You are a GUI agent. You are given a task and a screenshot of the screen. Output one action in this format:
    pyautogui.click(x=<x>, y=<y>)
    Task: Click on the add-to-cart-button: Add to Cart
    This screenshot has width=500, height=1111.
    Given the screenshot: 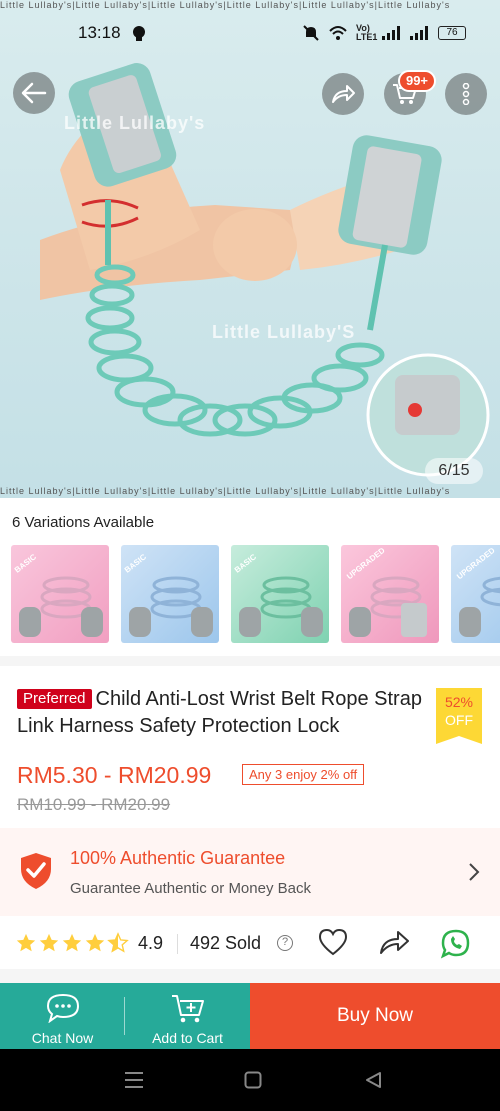 What is the action you would take?
    pyautogui.click(x=187, y=1016)
    